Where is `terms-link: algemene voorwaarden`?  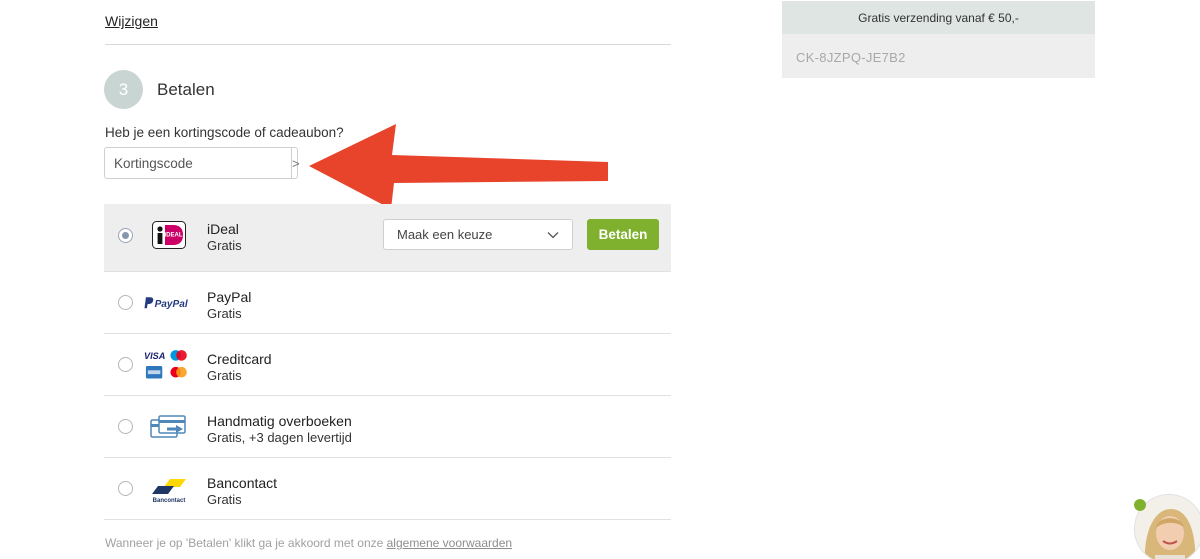
terms-link: algemene voorwaarden is located at coordinates (449, 543).